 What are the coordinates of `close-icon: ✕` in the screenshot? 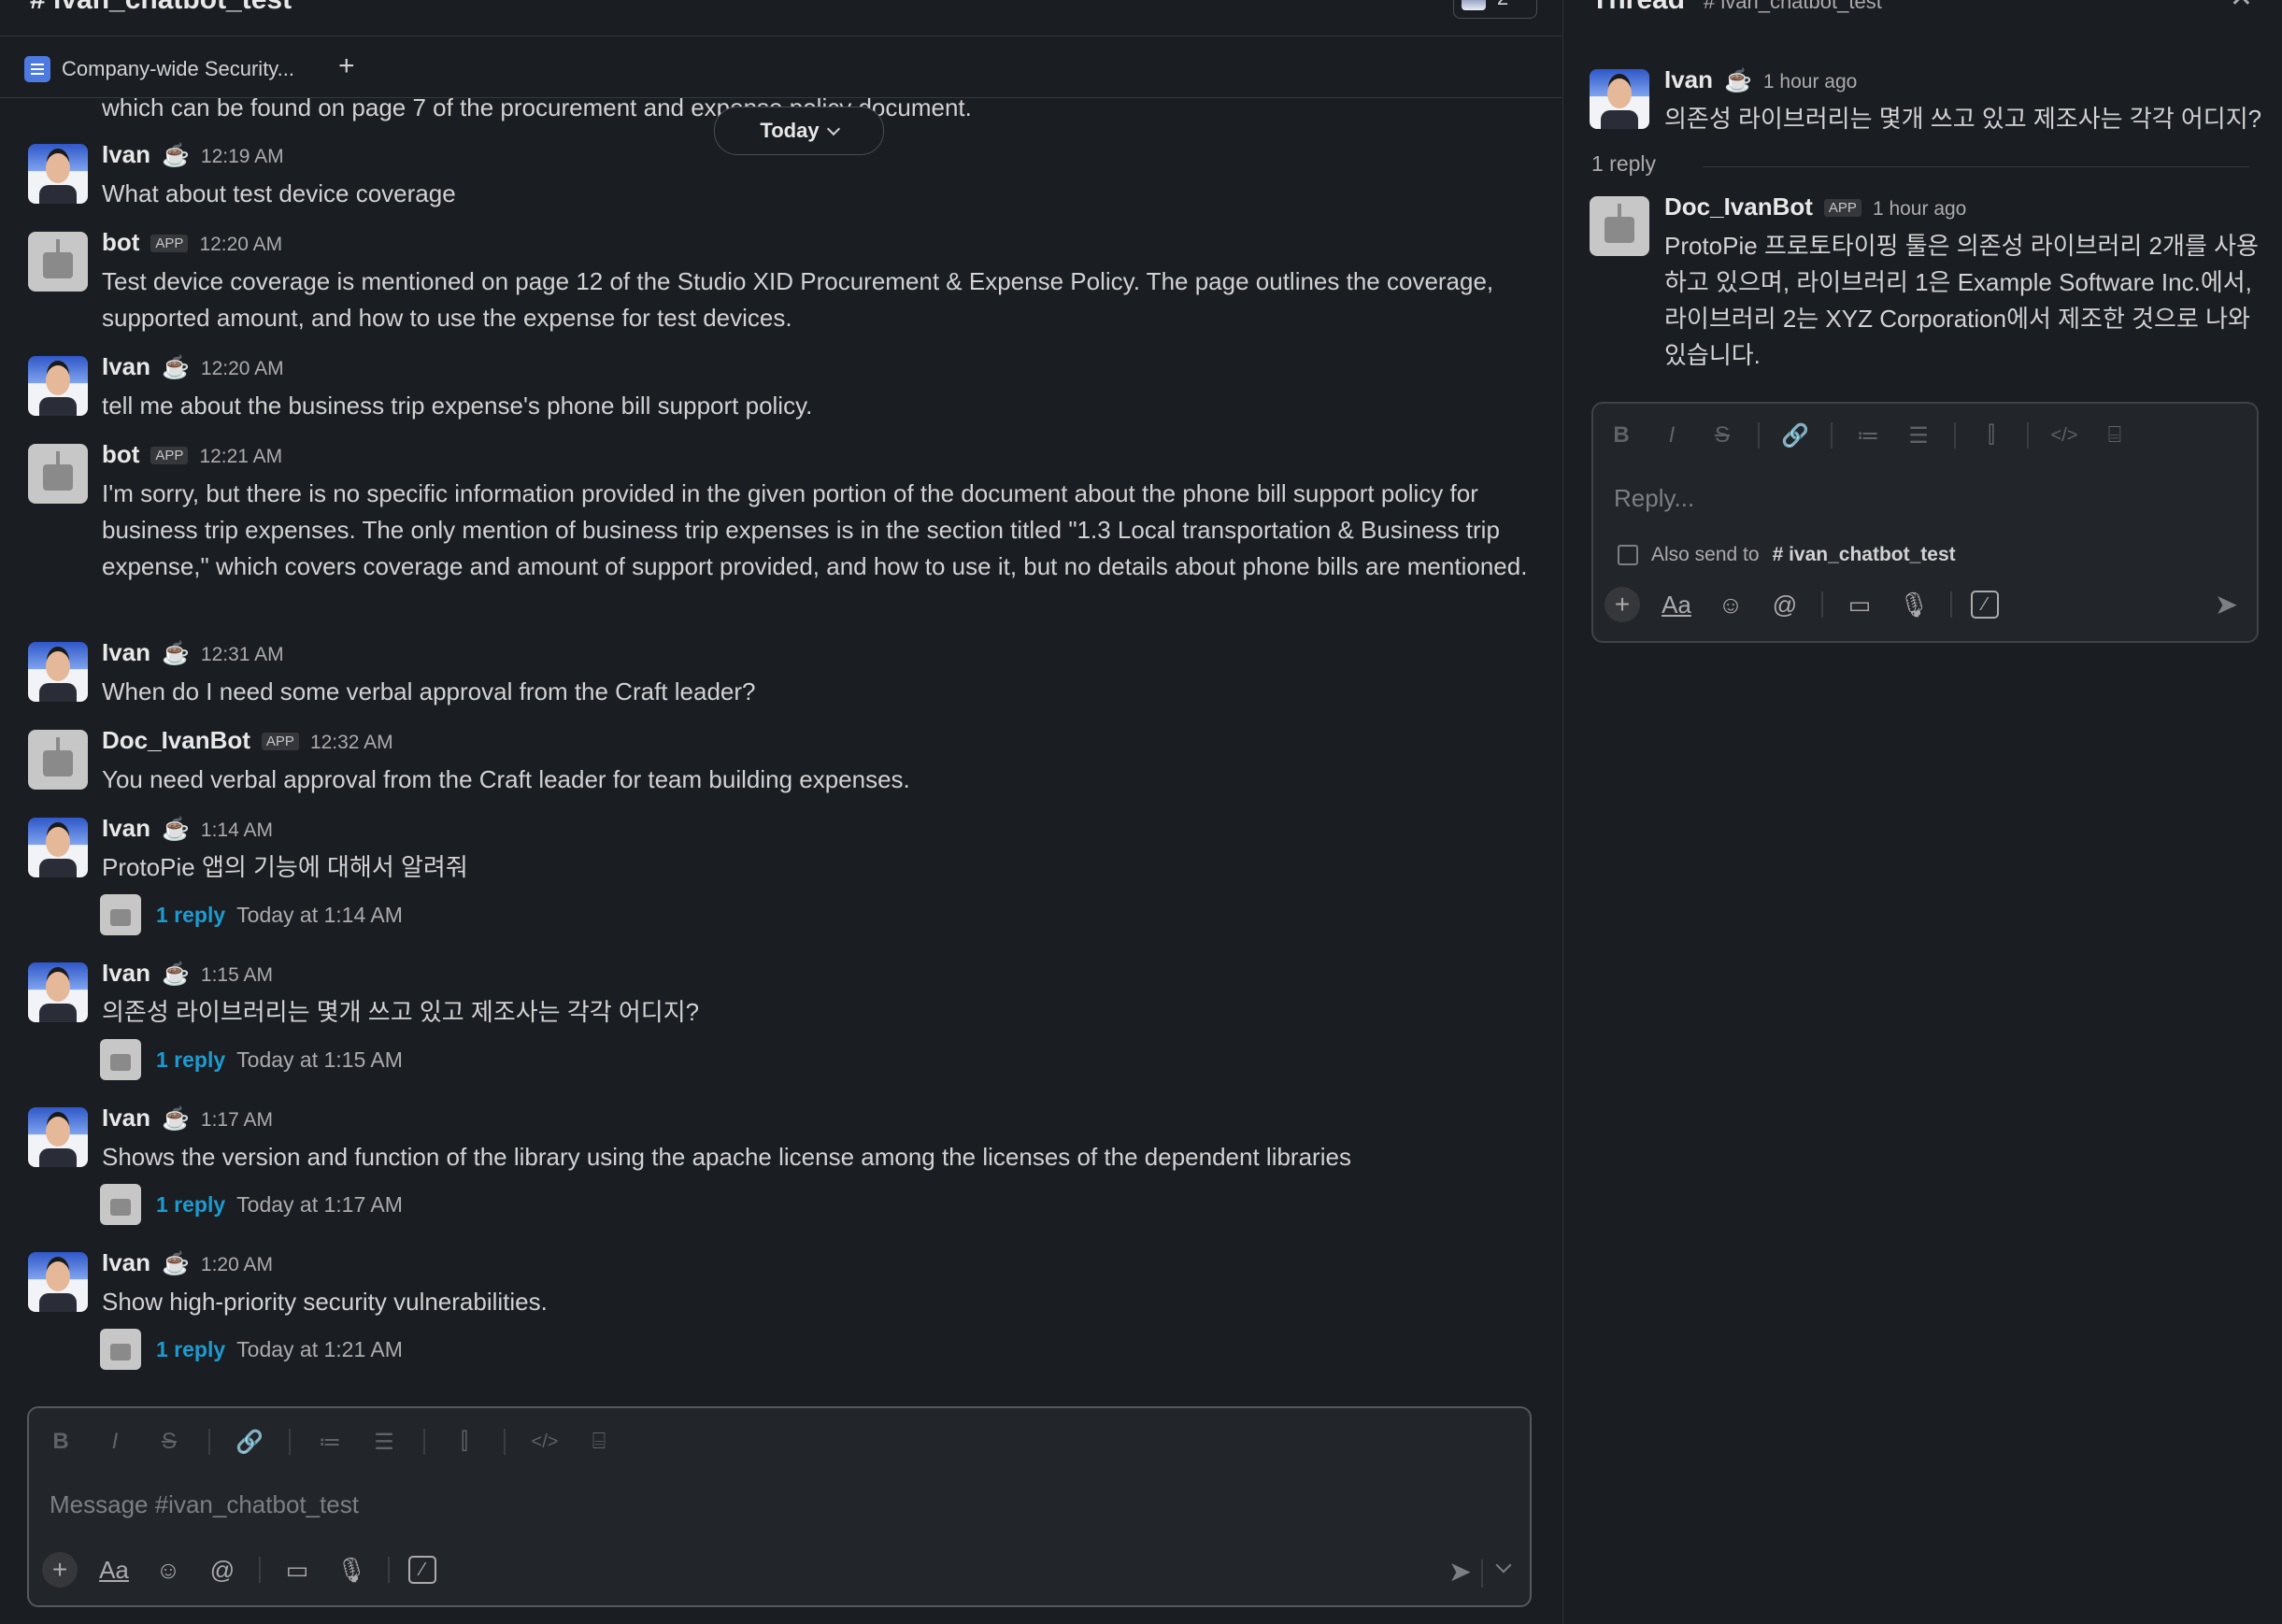 It's located at (2241, 7).